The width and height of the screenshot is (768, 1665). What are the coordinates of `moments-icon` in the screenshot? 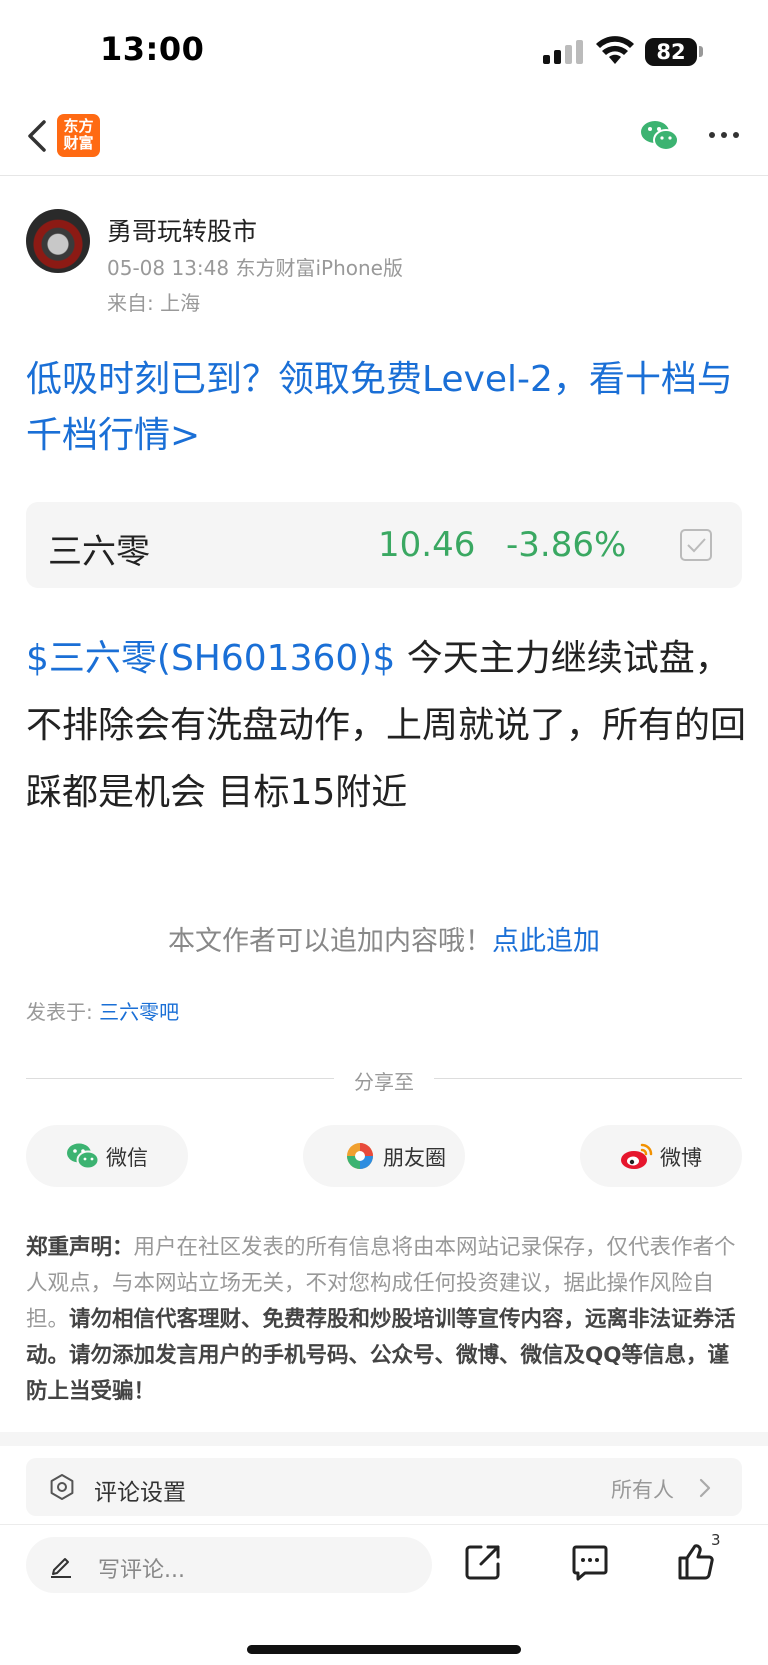 It's located at (360, 1156).